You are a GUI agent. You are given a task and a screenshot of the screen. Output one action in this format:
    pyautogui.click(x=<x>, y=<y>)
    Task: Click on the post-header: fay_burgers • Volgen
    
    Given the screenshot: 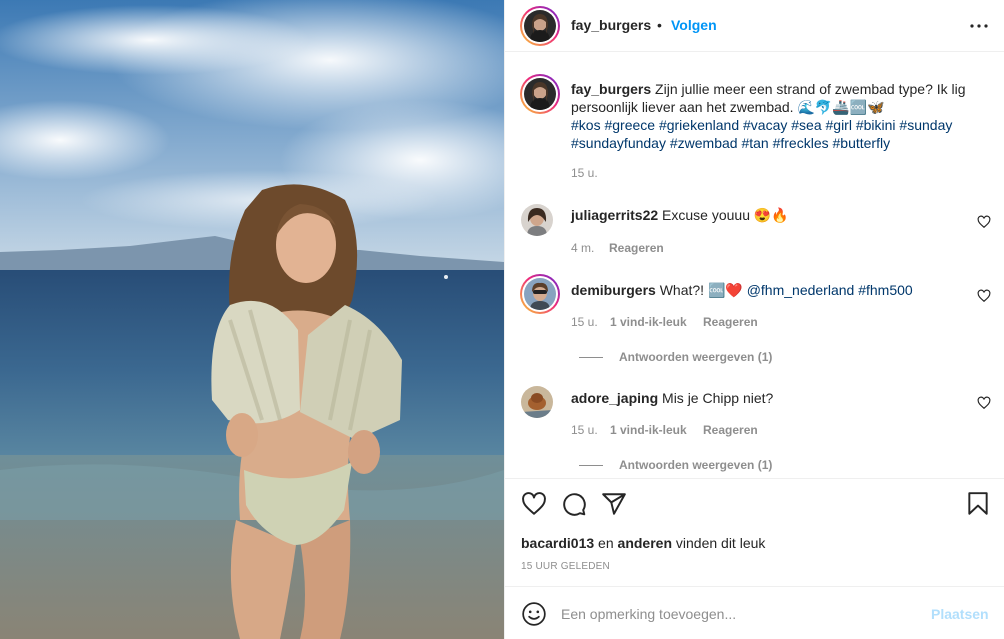 What is the action you would take?
    pyautogui.click(x=754, y=26)
    